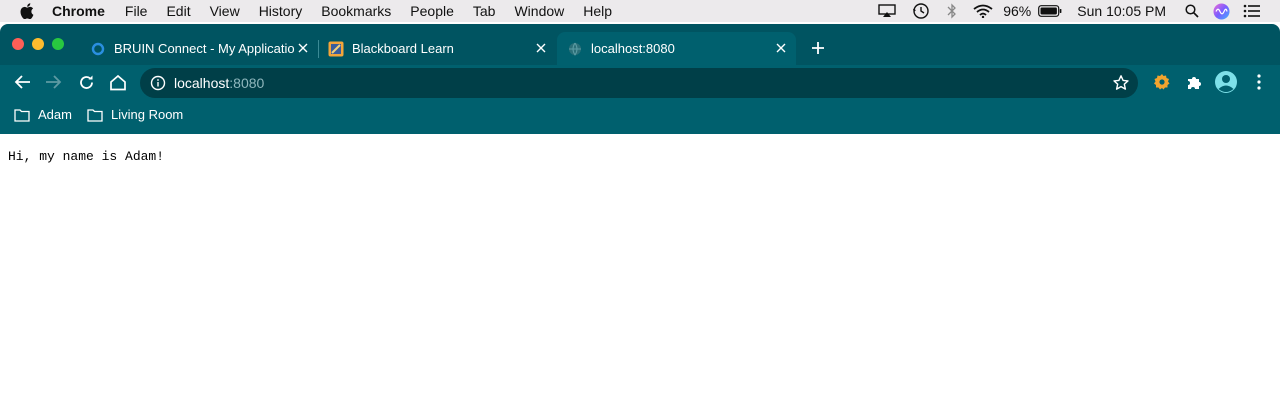  I want to click on battery-percent: 96%, so click(1017, 11).